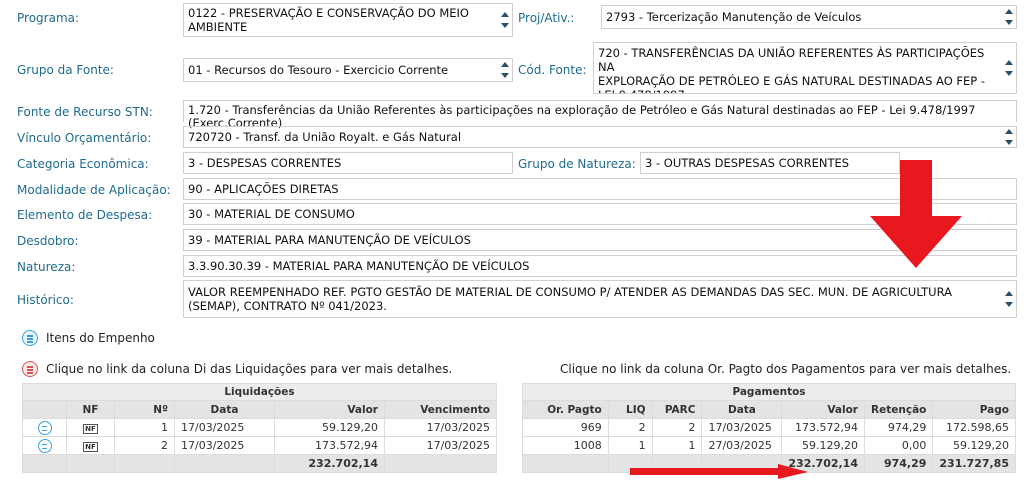 This screenshot has height=480, width=1024. What do you see at coordinates (259, 463) in the screenshot?
I see `total-row: 232.702,14` at bounding box center [259, 463].